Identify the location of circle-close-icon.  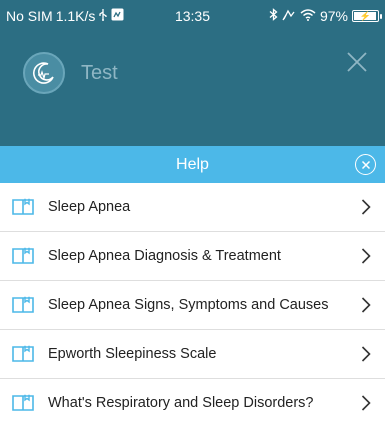
(365, 164).